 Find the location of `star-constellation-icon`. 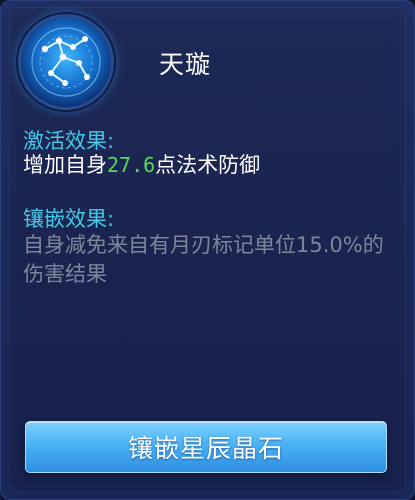

star-constellation-icon is located at coordinates (66, 62).